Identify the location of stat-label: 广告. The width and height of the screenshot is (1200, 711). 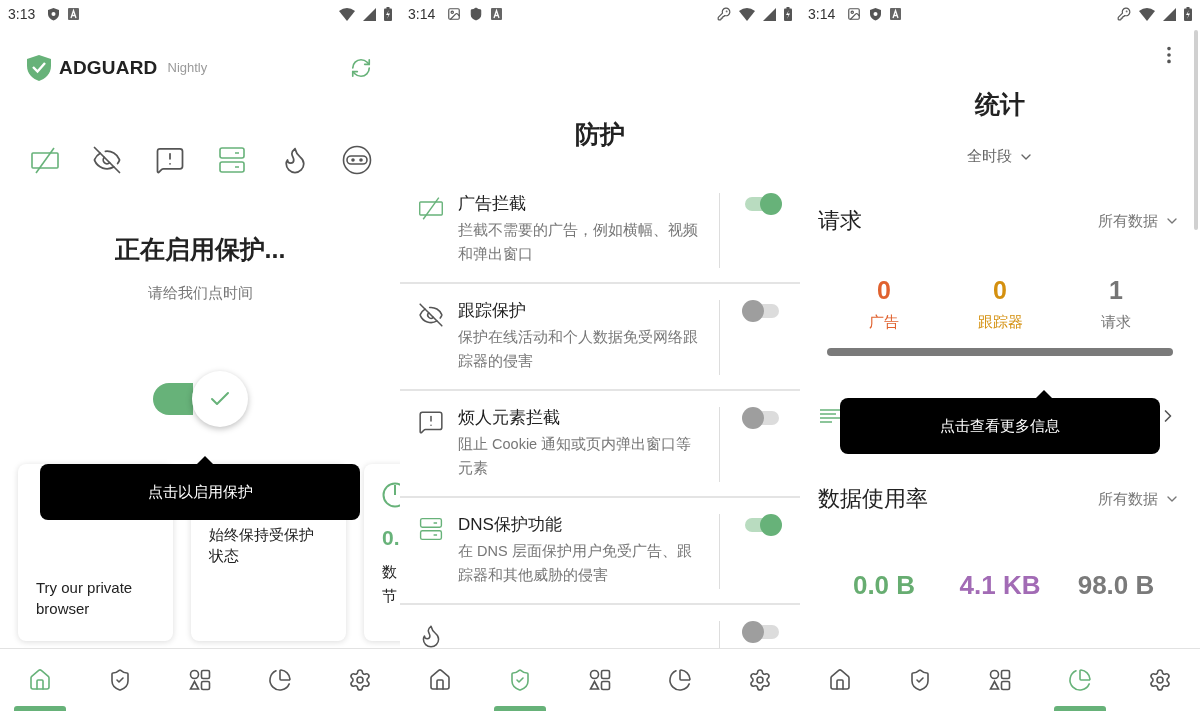
(884, 322).